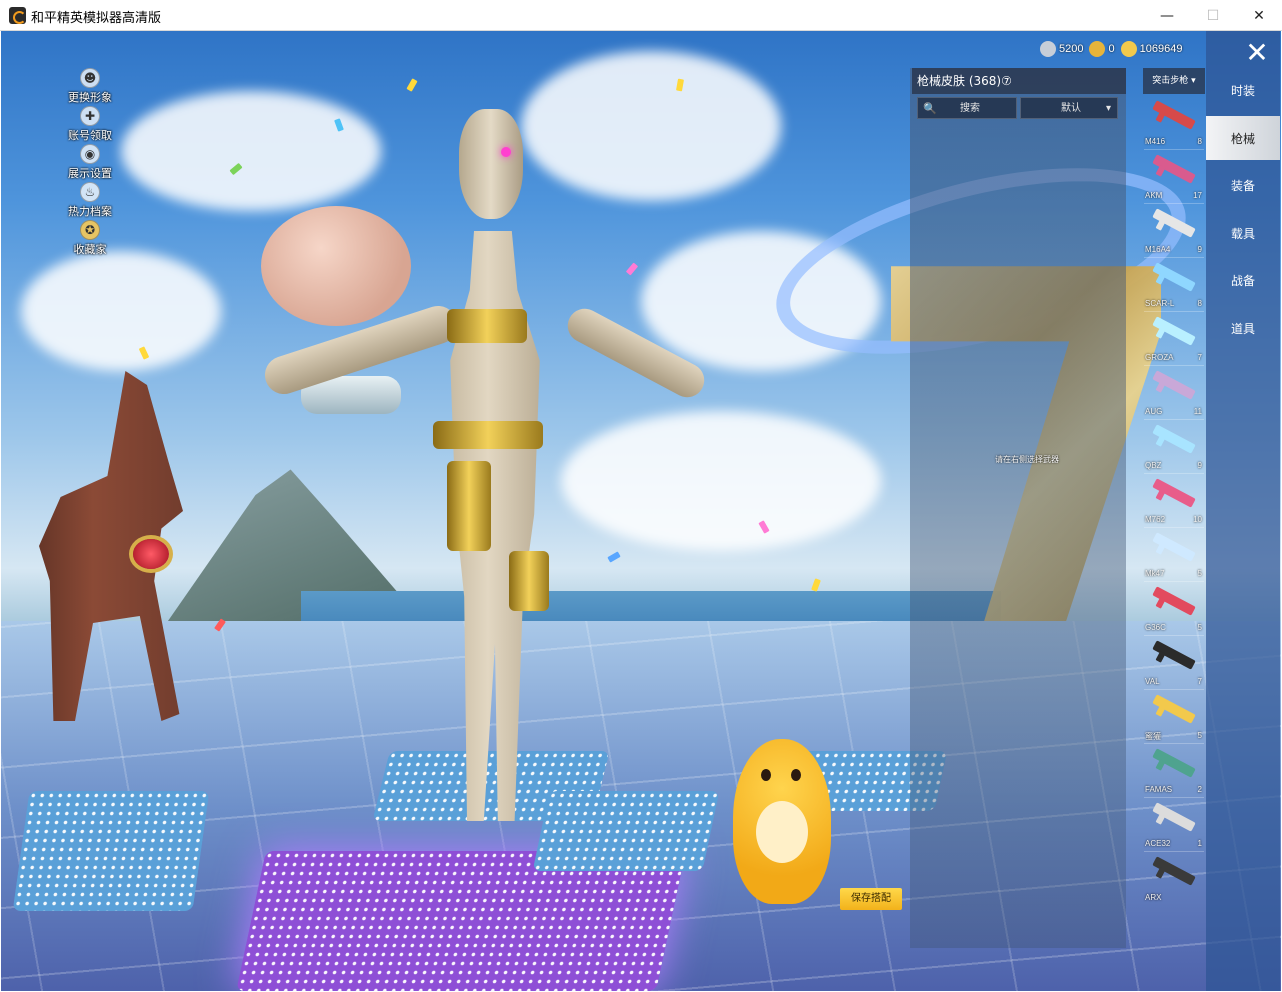 The height and width of the screenshot is (992, 1282). Describe the element at coordinates (1153, 736) in the screenshot. I see `weapon-name: 蜜獾` at that location.